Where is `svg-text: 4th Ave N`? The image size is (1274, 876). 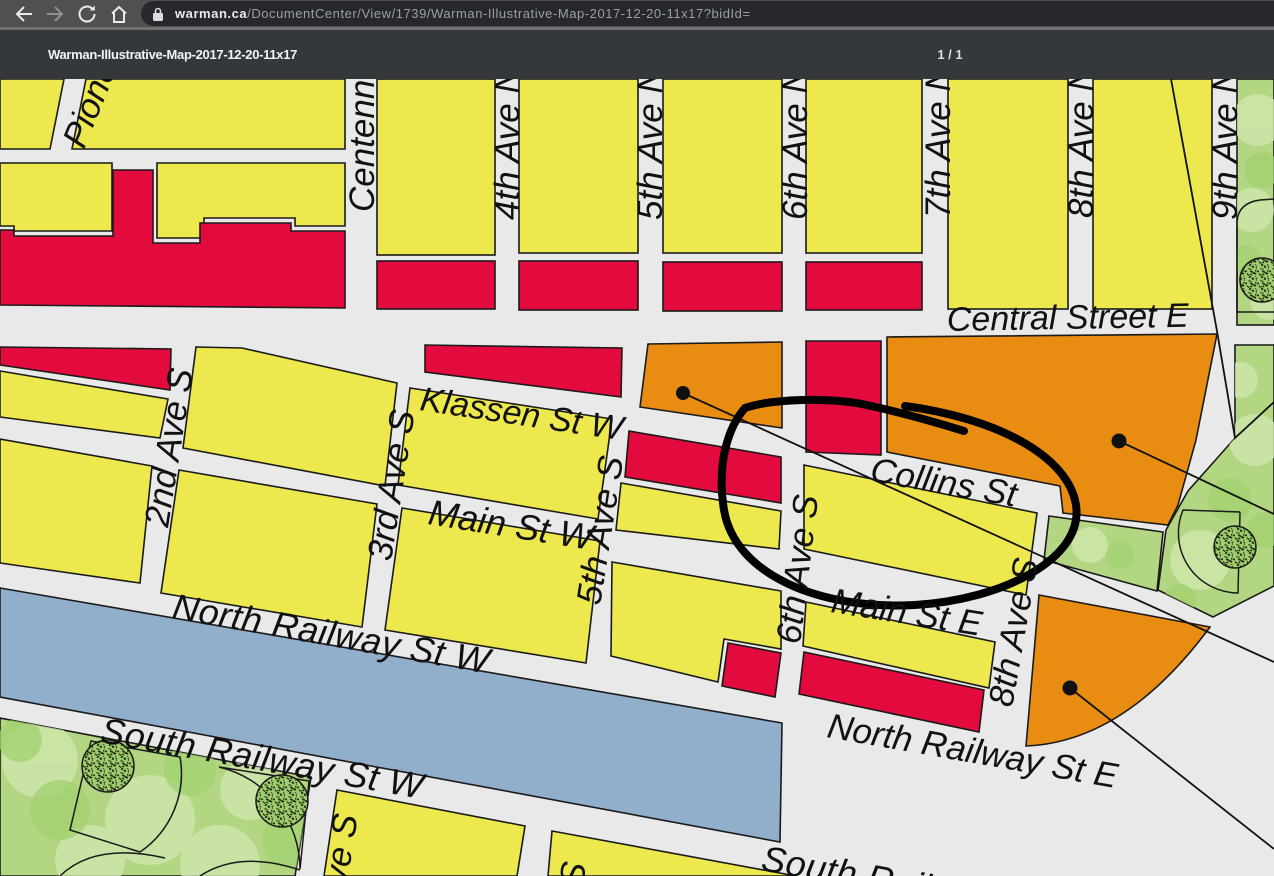
svg-text: 4th Ave N is located at coordinates (507, 149).